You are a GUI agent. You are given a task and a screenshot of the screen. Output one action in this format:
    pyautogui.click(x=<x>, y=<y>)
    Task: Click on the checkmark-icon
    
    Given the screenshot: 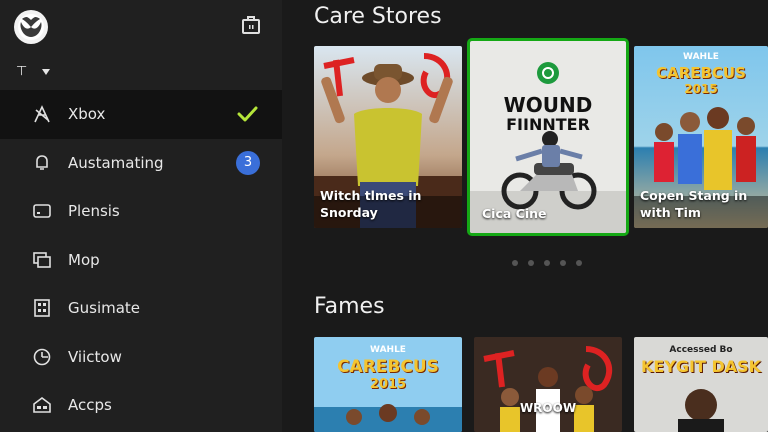 What is the action you would take?
    pyautogui.click(x=247, y=114)
    